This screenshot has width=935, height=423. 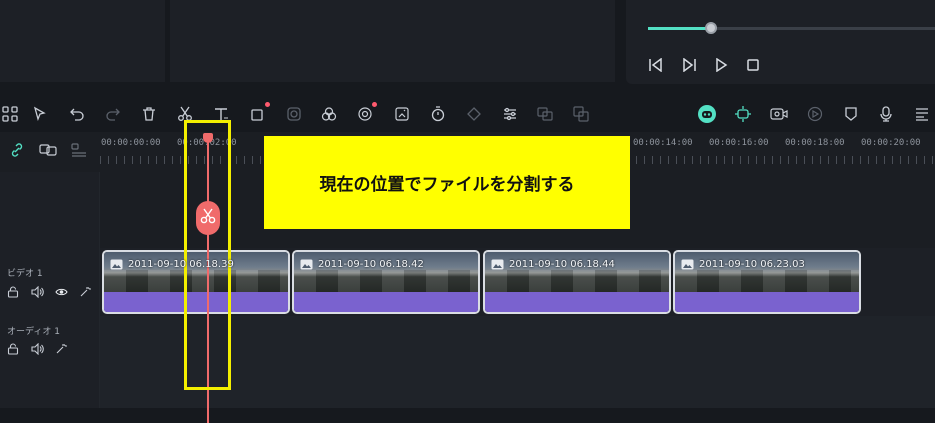 I want to click on keyframe-icon, so click(x=474, y=114).